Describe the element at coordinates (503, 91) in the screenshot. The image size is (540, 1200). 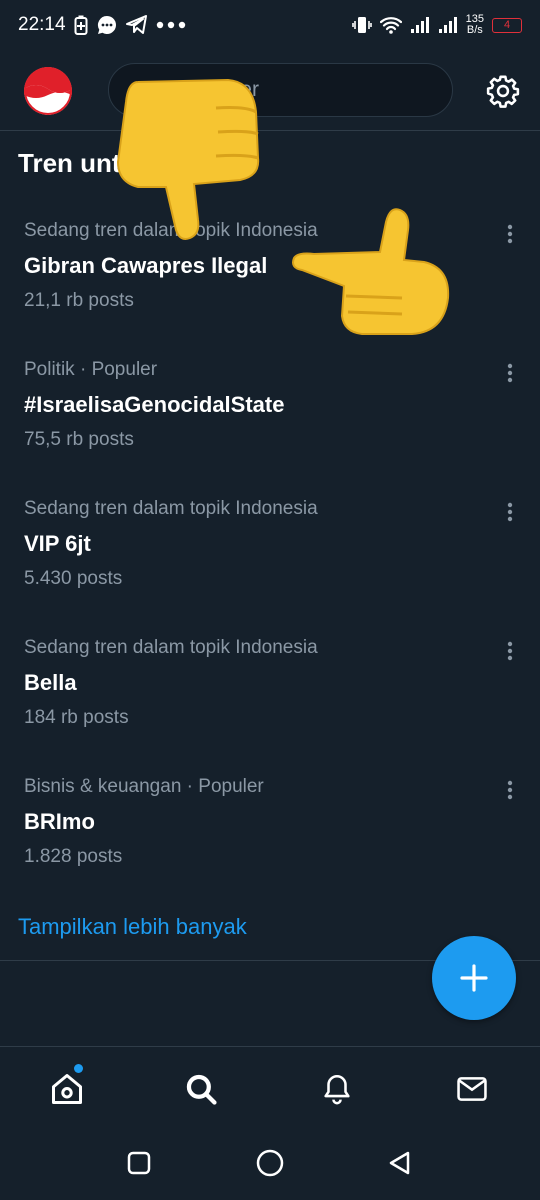
I see `gear-icon` at that location.